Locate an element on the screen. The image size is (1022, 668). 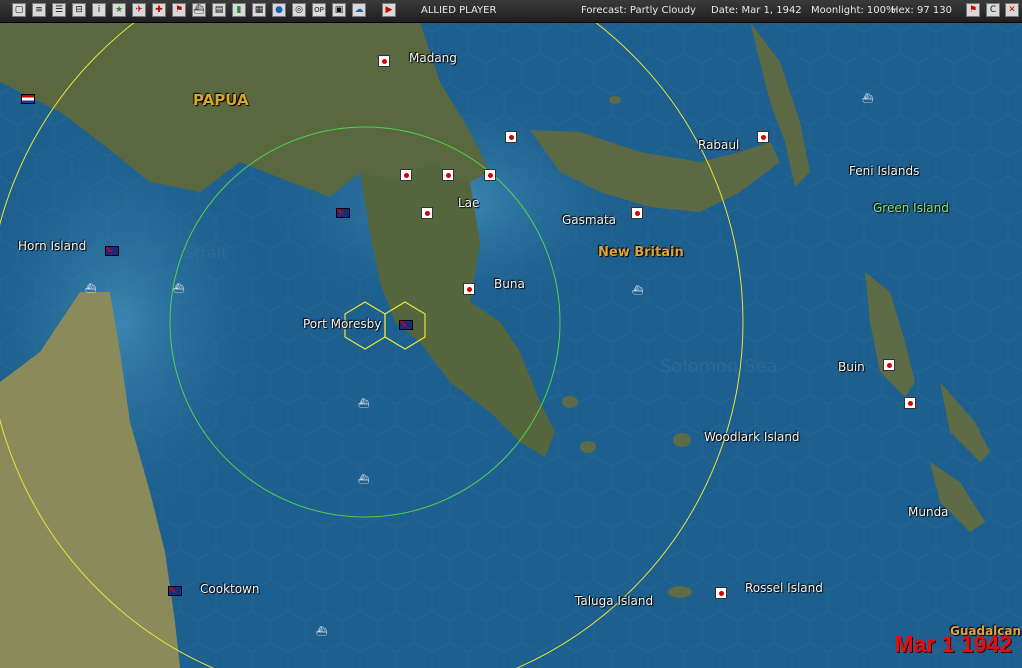
label-new-britain: New Britain is located at coordinates (641, 252).